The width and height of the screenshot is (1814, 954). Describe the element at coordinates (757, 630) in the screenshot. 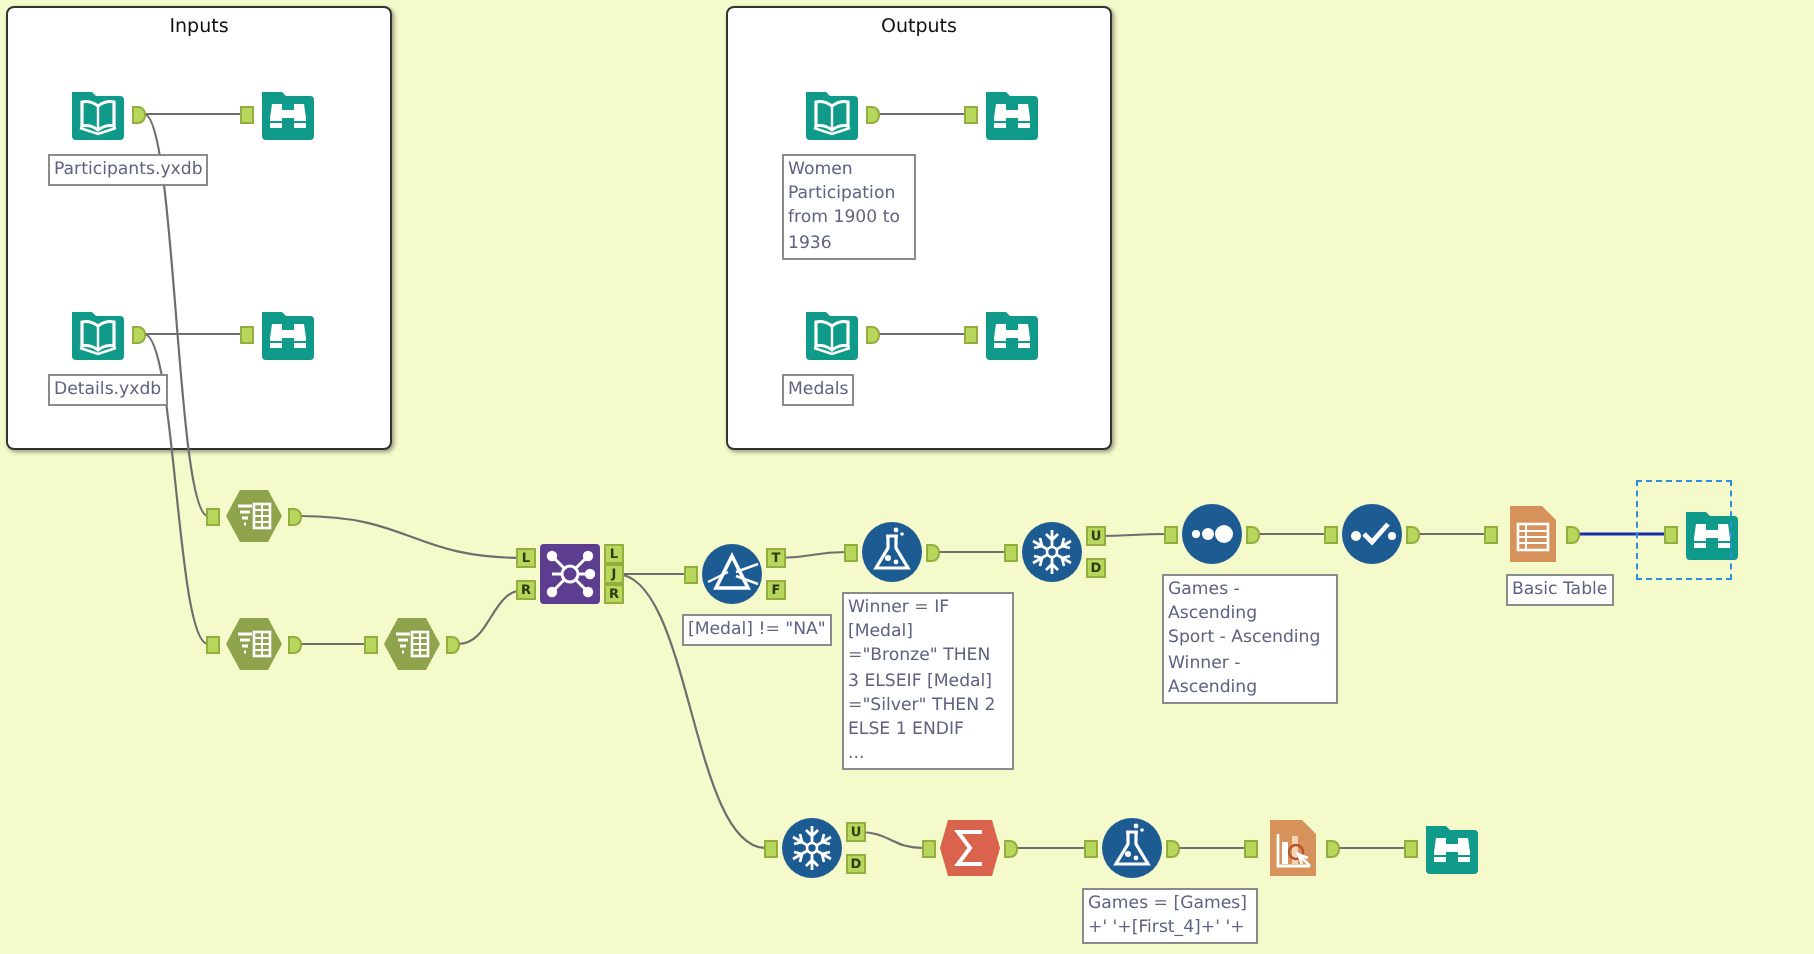

I see `tool-annotation: [Medal] != "NA"` at that location.